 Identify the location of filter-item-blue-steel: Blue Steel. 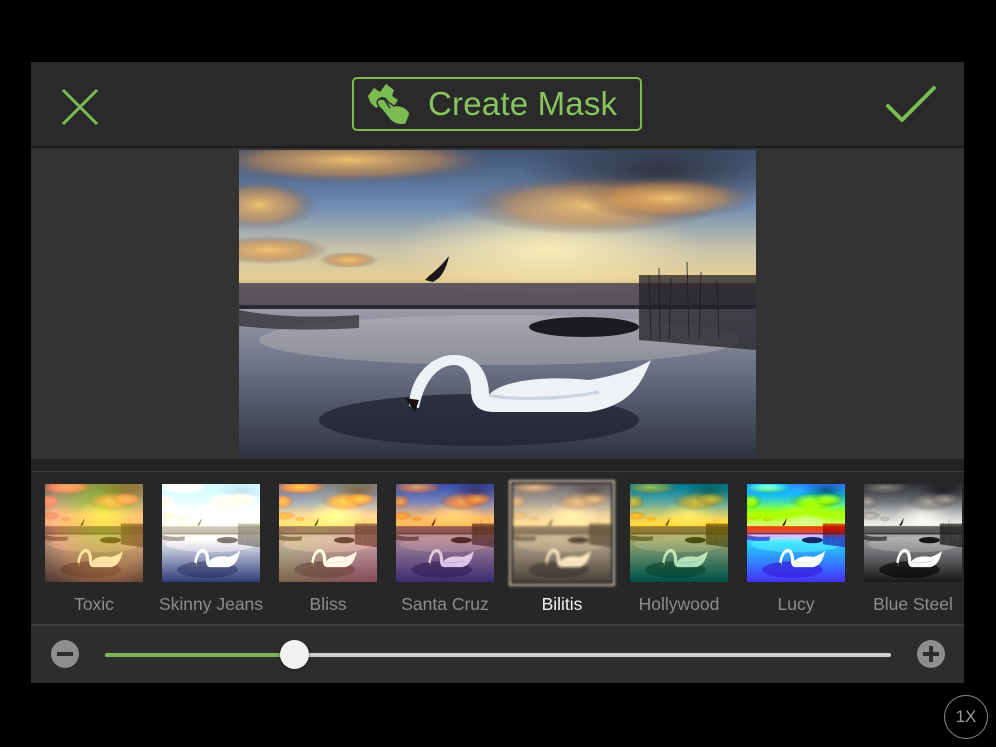
(913, 549).